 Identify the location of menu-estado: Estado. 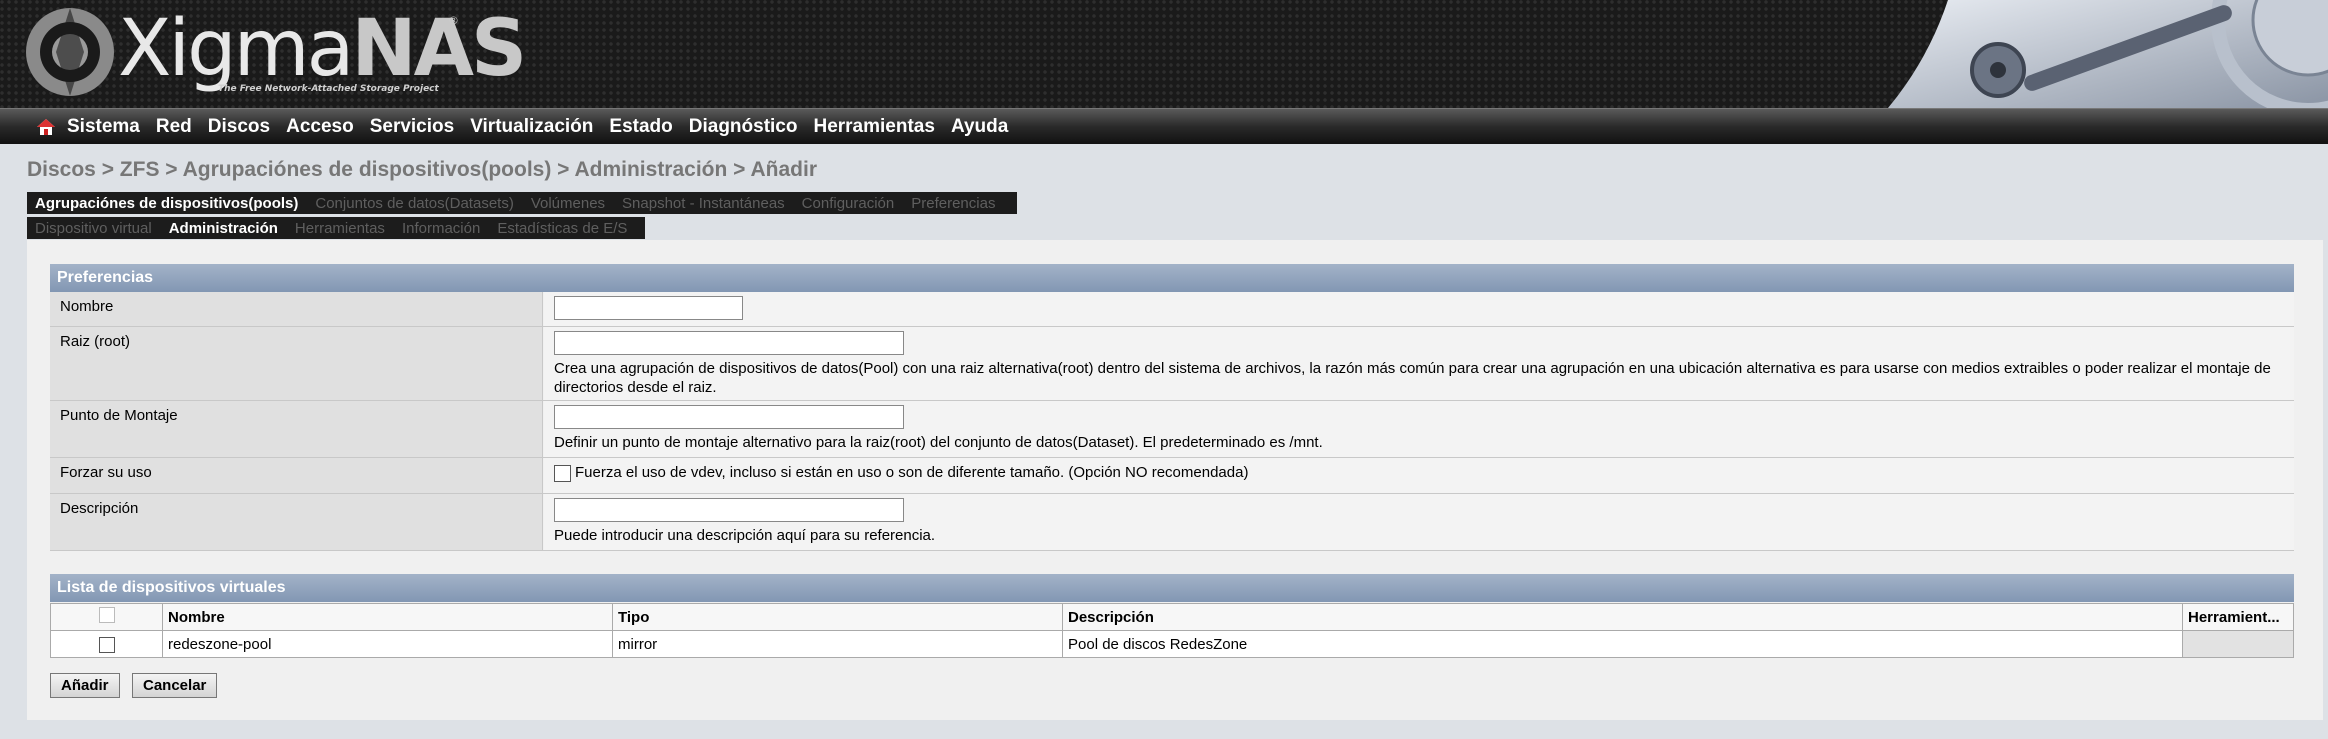
(640, 127).